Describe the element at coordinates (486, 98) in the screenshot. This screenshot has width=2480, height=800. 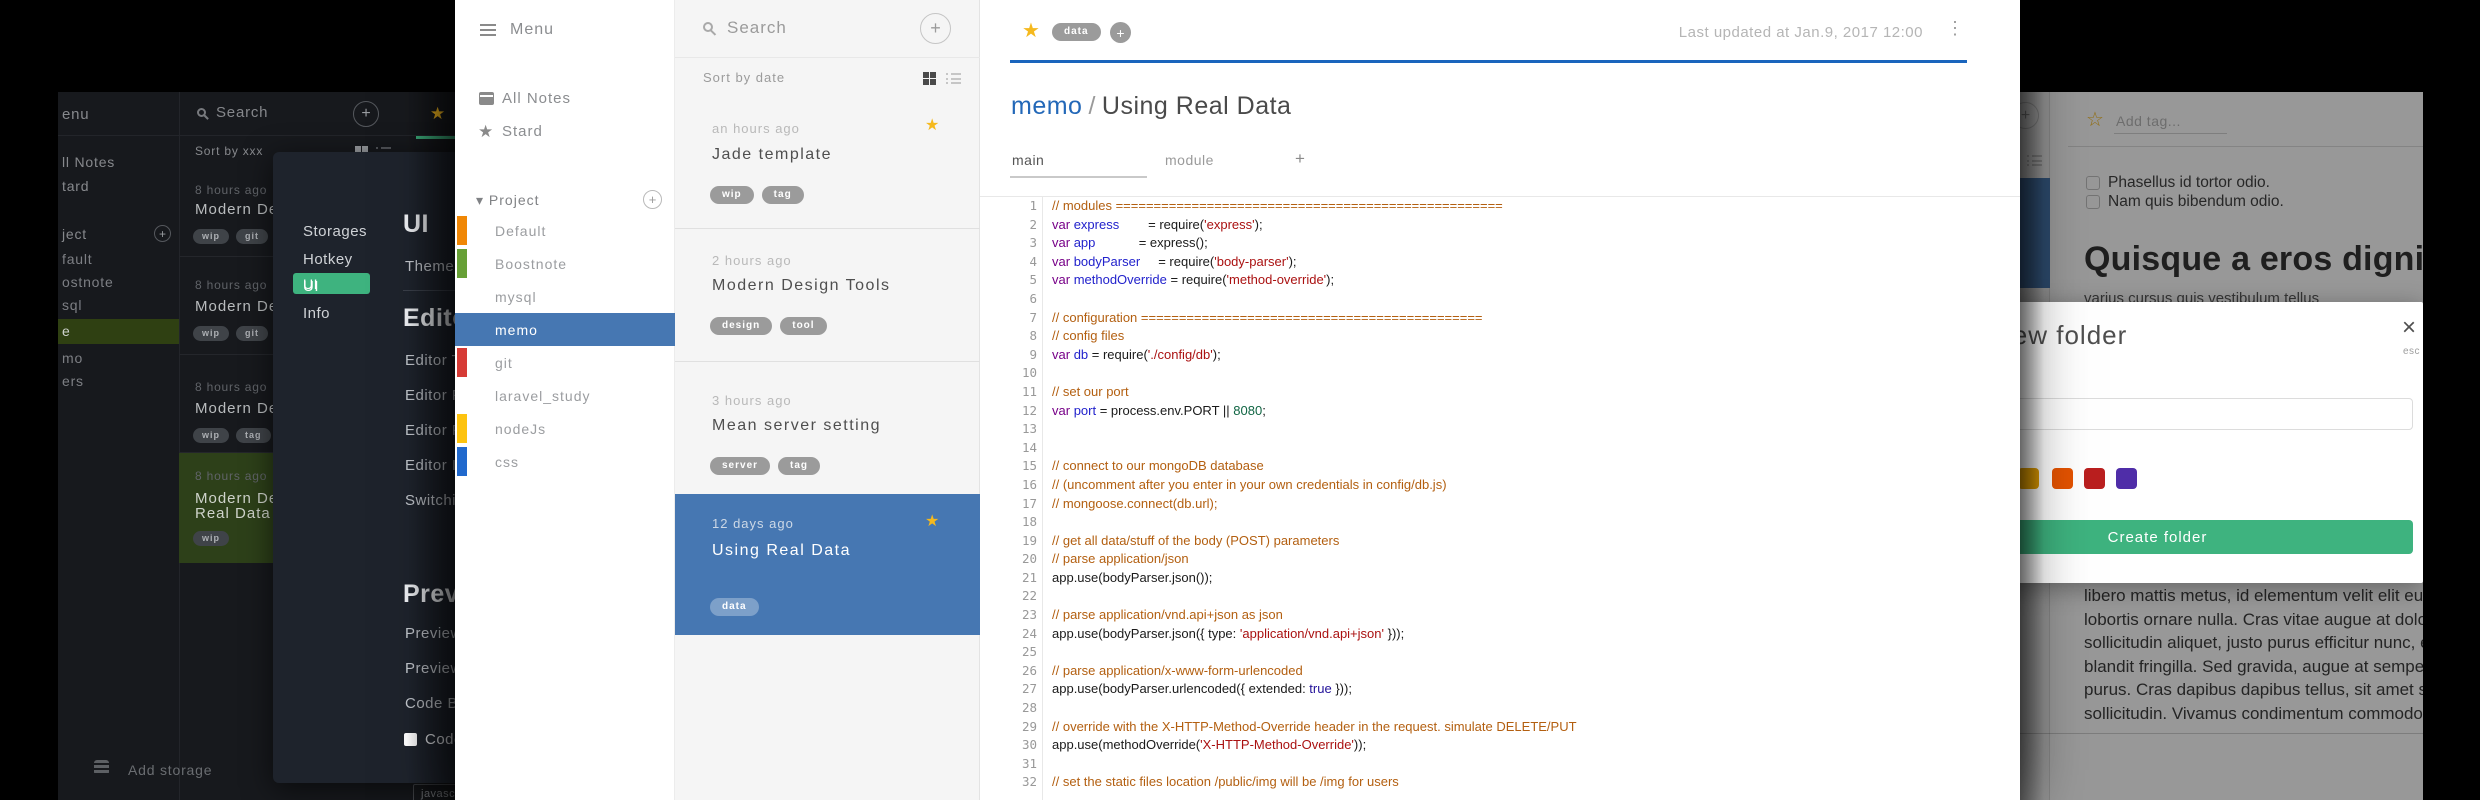
I see `archive-icon` at that location.